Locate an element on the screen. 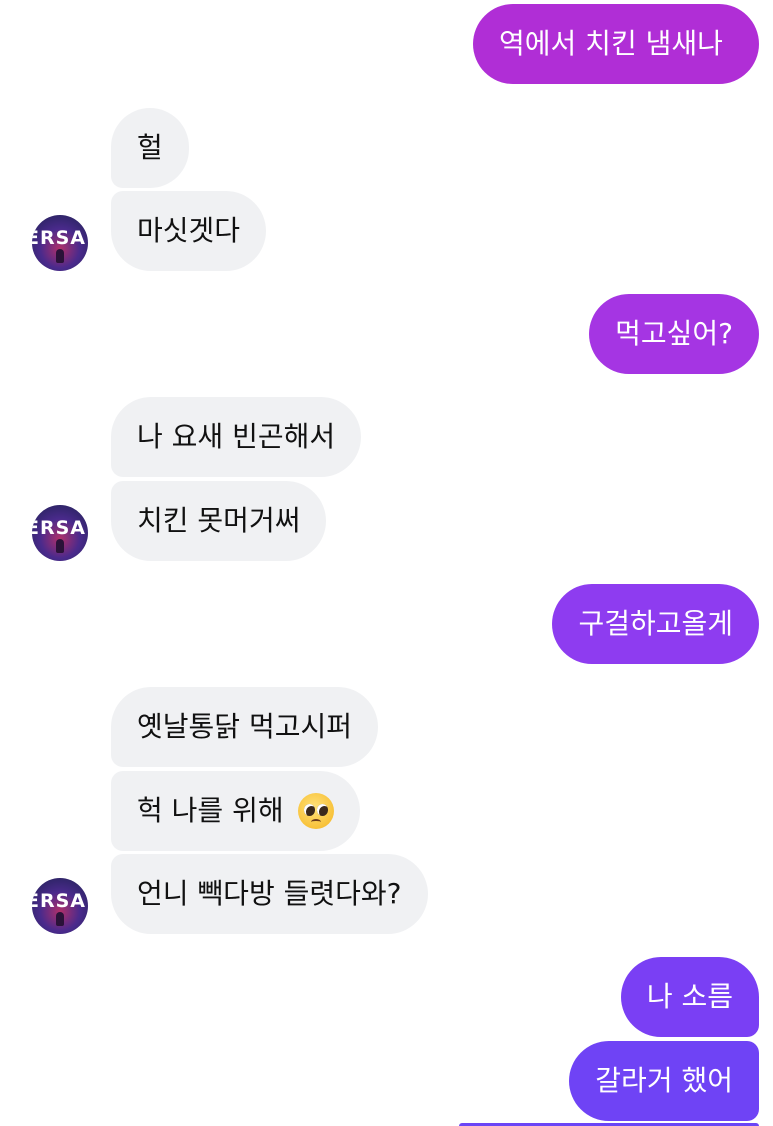 Image resolution: width=773 pixels, height=1126 pixels. outgoing-message: 구걸하고올게 is located at coordinates (655, 624).